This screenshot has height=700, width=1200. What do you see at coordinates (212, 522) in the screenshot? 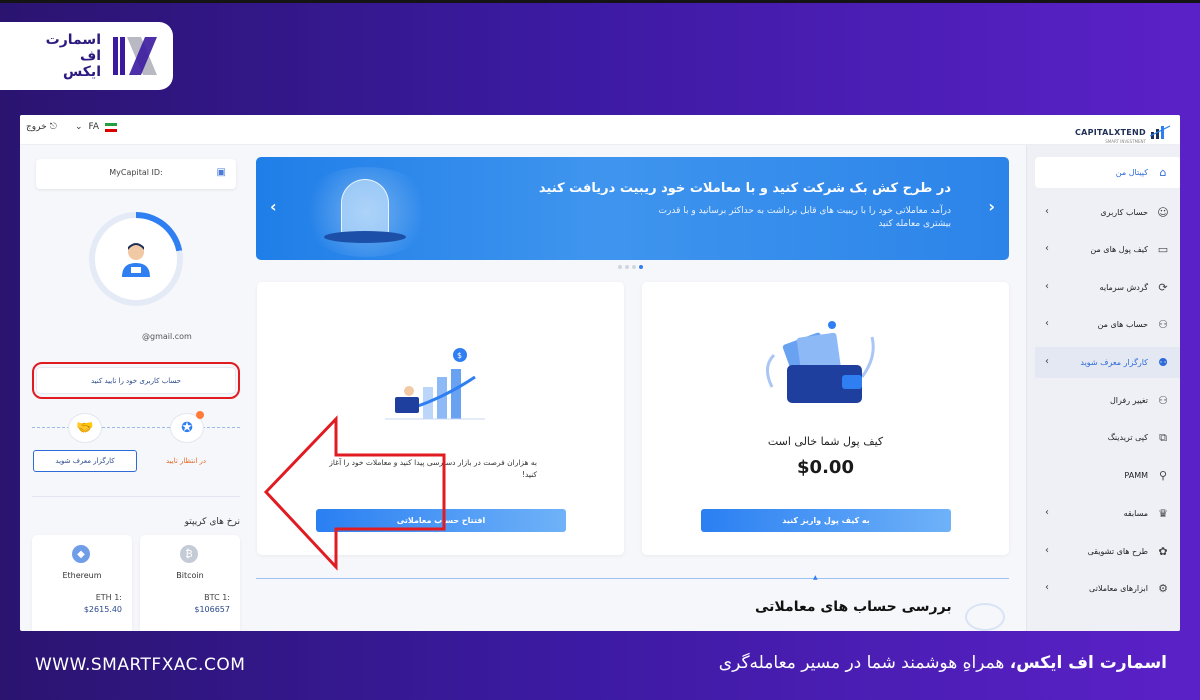
I see `crypto-rates-title: نرخ های کریپتو` at bounding box center [212, 522].